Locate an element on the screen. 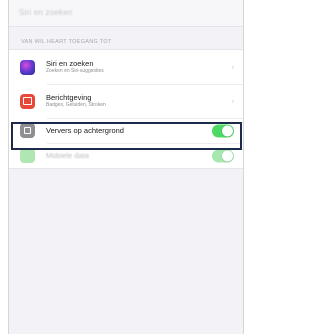 This screenshot has width=320, height=334. notification-icon is located at coordinates (27, 101).